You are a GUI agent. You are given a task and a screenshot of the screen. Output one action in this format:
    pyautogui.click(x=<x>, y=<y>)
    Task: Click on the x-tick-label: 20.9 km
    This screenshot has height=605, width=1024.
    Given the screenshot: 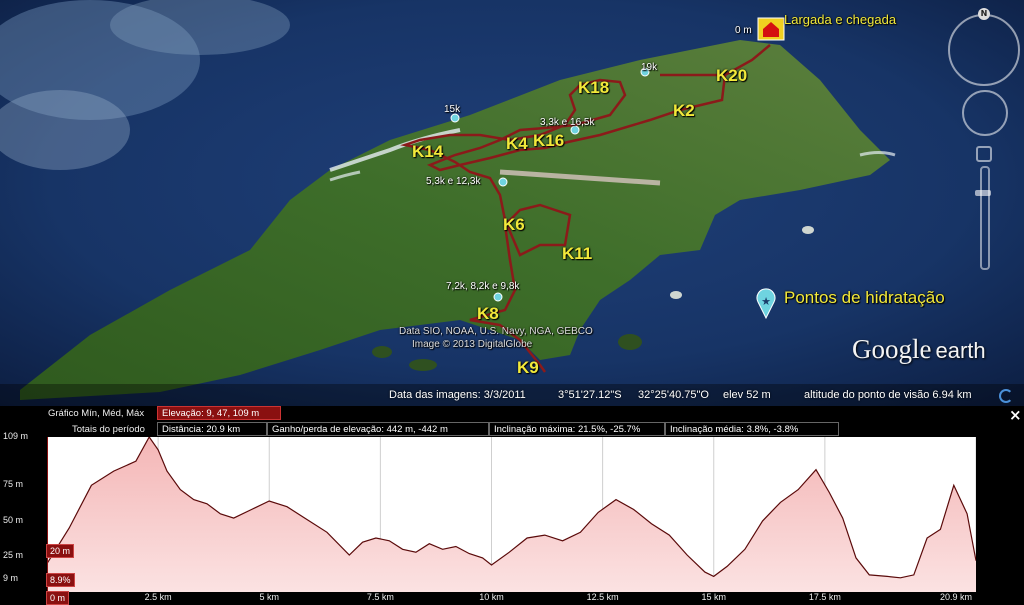 What is the action you would take?
    pyautogui.click(x=956, y=597)
    